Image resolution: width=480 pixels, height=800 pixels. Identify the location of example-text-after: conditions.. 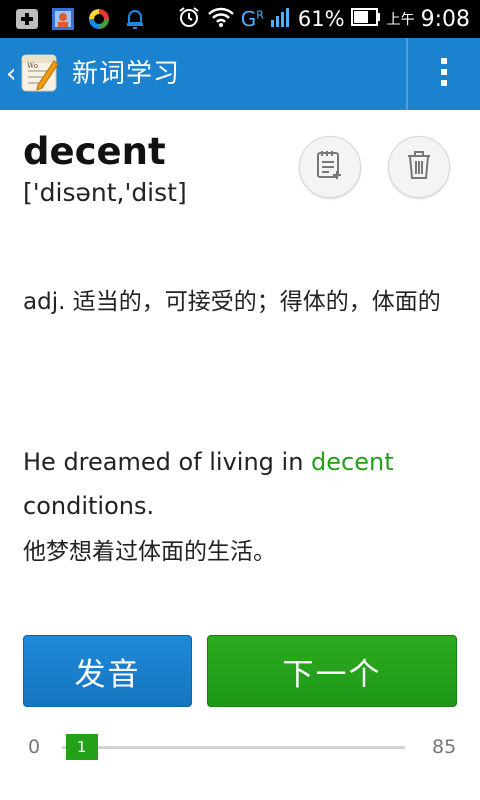
(89, 506).